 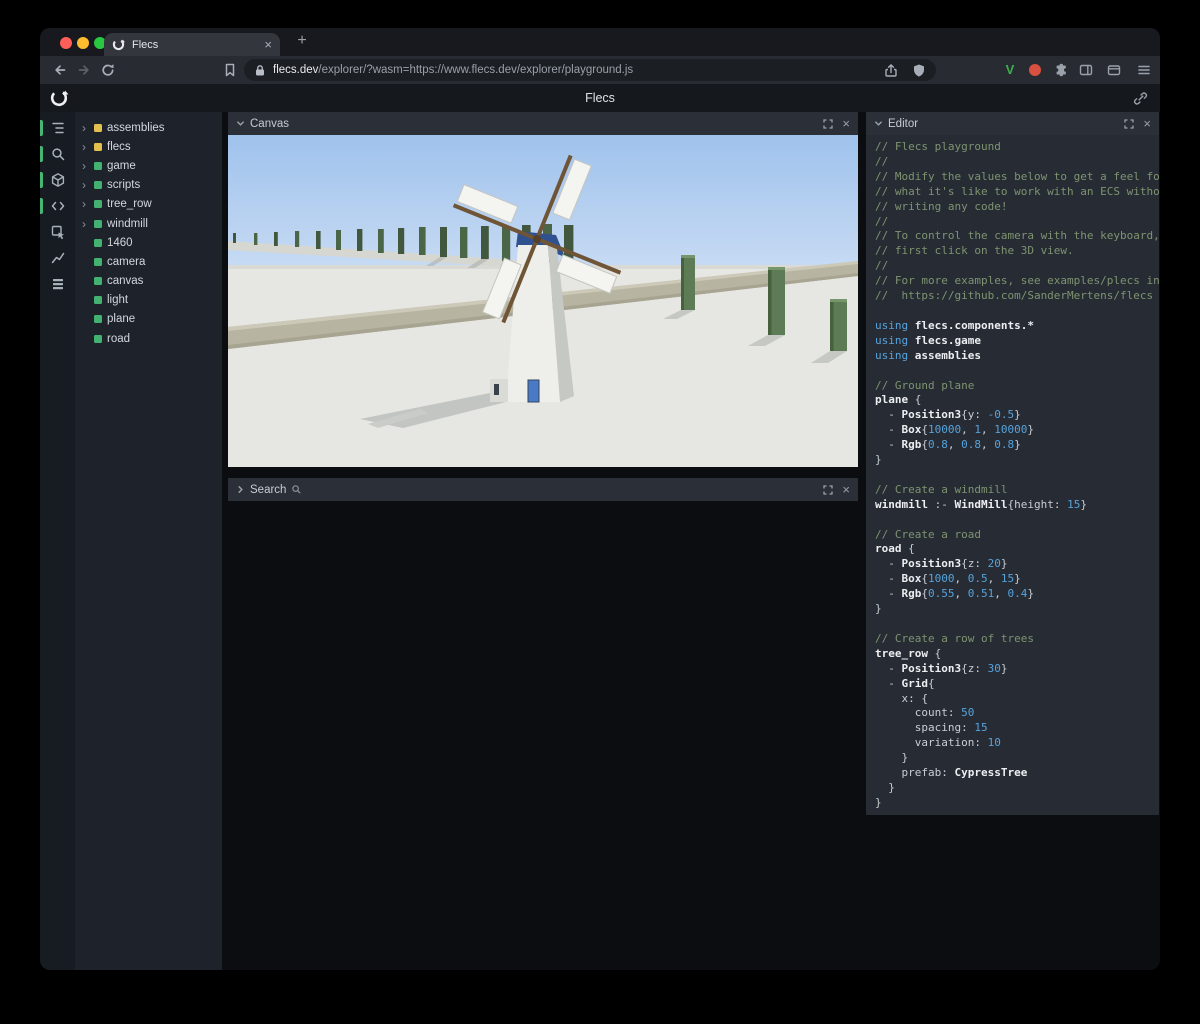 What do you see at coordinates (84, 70) in the screenshot?
I see `forward-icon` at bounding box center [84, 70].